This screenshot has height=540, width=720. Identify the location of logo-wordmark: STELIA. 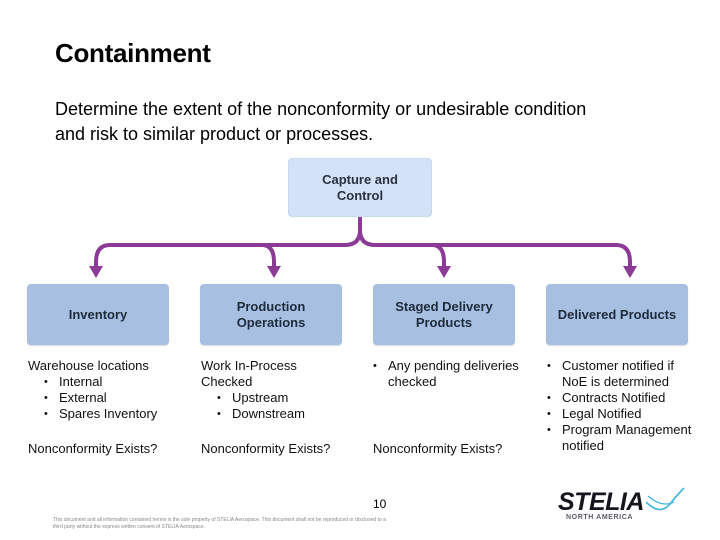
(601, 502).